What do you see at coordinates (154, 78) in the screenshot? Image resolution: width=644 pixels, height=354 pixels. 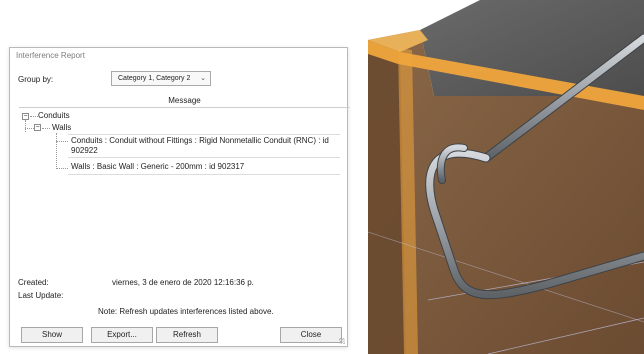 I see `group-by-value: Category 1, Category 2` at bounding box center [154, 78].